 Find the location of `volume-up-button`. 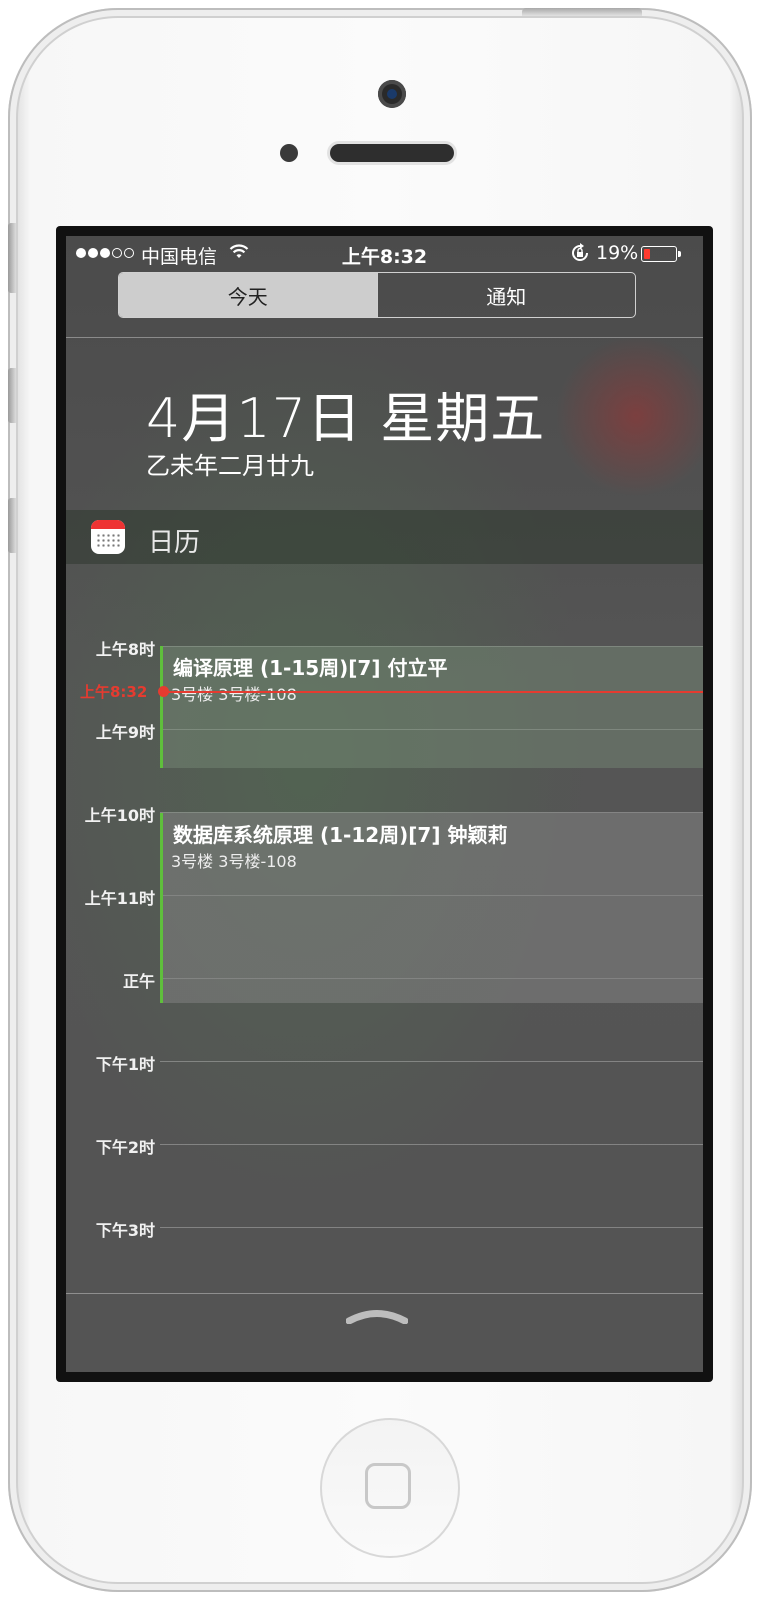

volume-up-button is located at coordinates (12, 395).